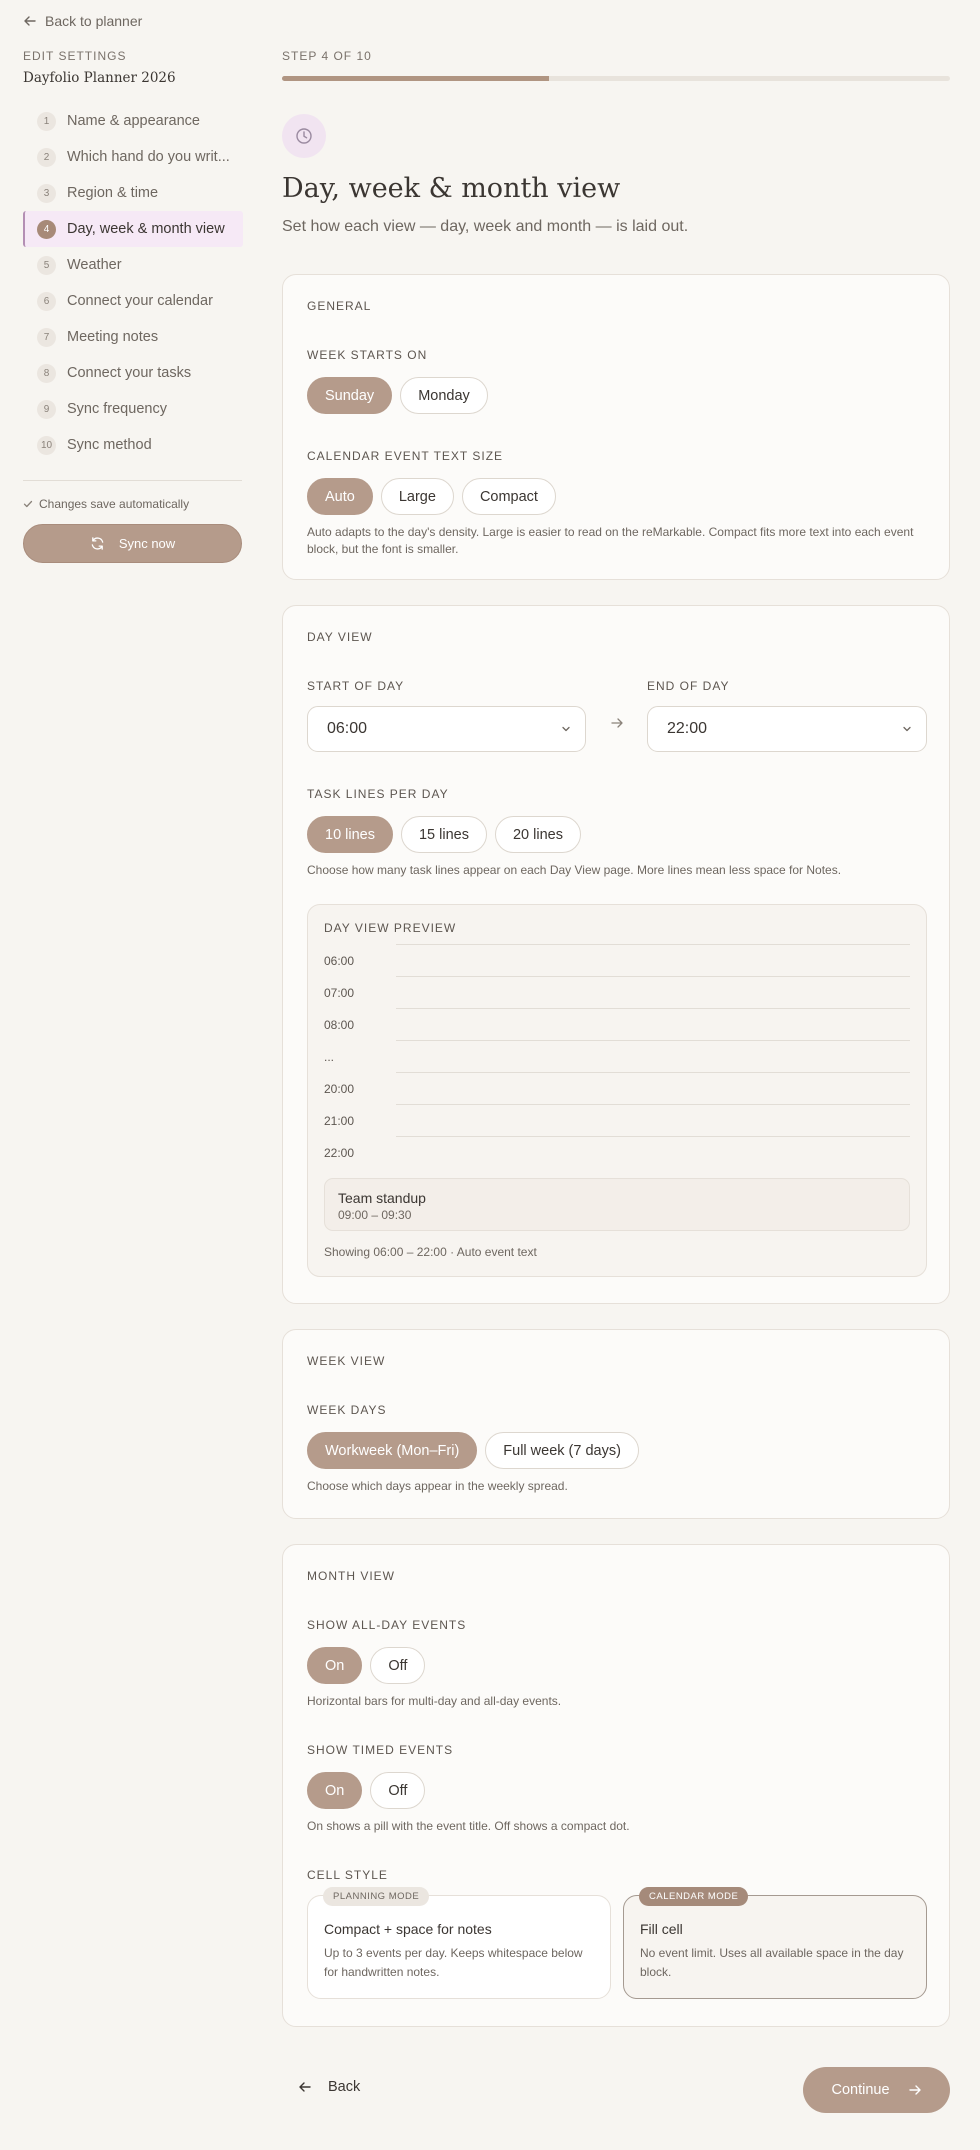 The width and height of the screenshot is (980, 2150). What do you see at coordinates (97, 543) in the screenshot?
I see `sync-icon` at bounding box center [97, 543].